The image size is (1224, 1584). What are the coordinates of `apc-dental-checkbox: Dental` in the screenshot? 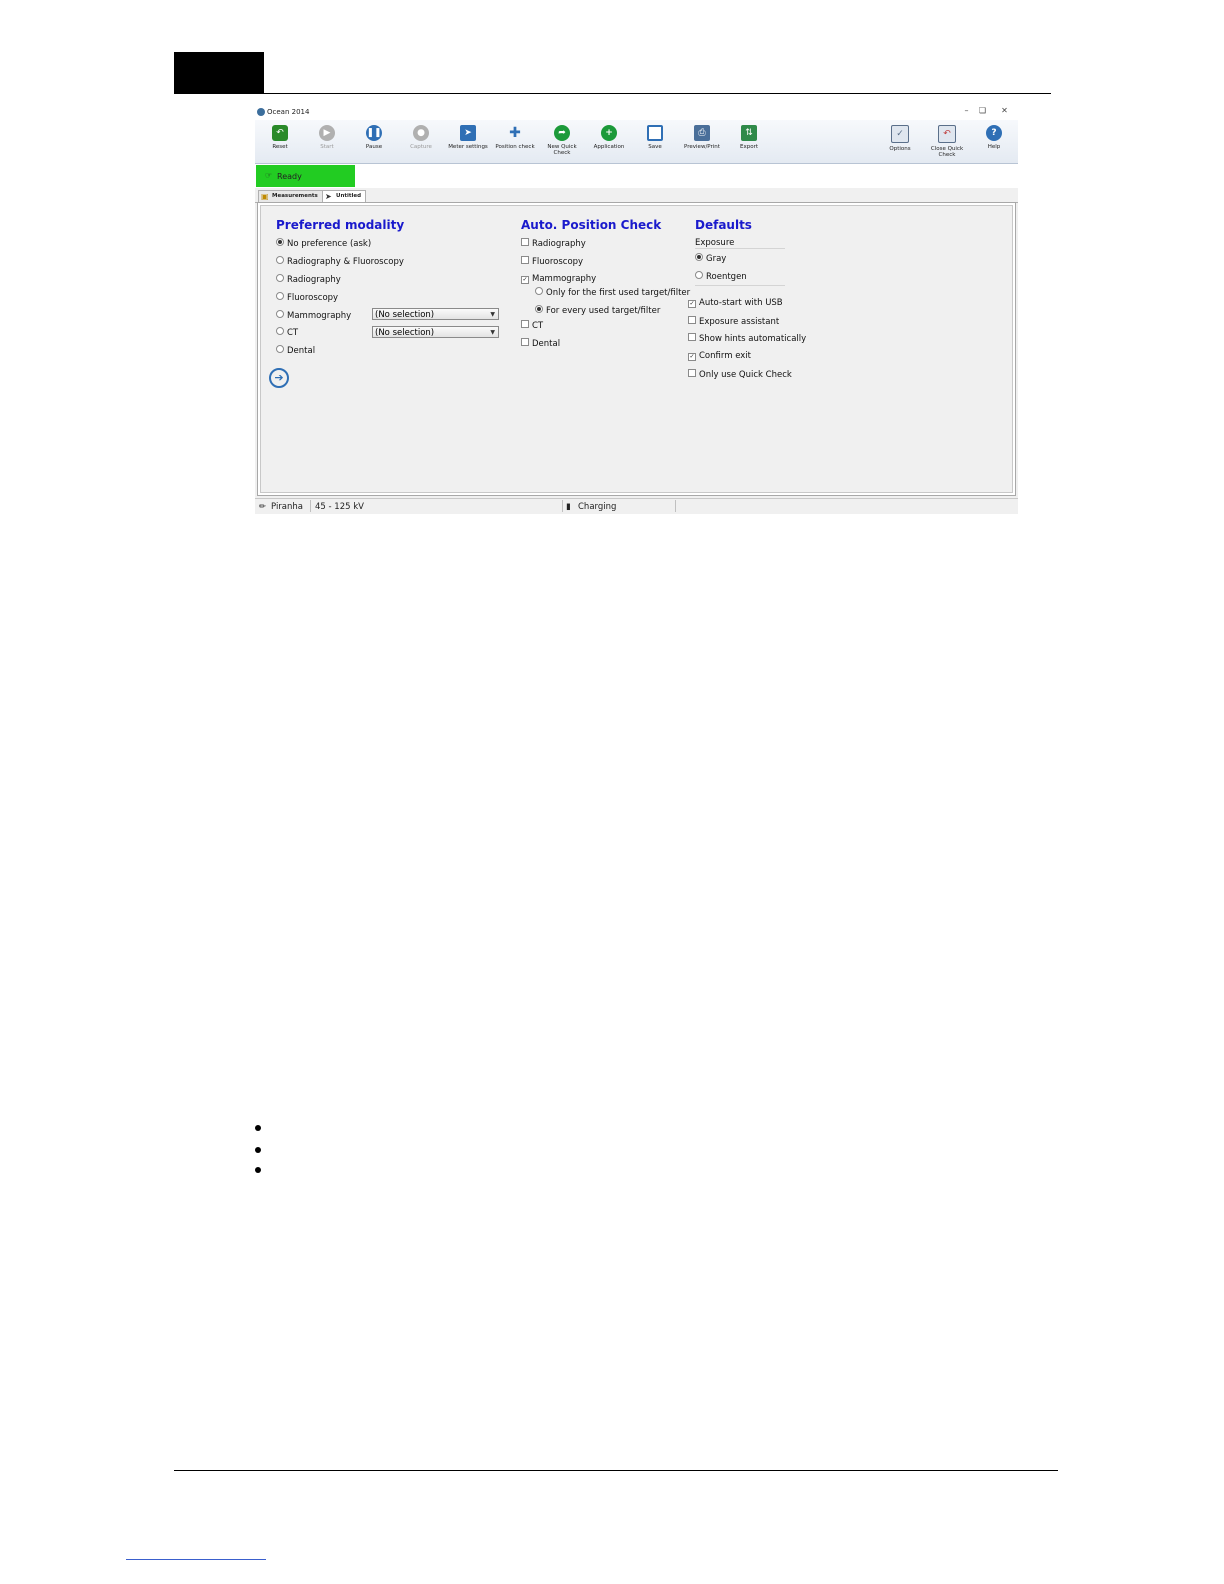 It's located at (540, 343).